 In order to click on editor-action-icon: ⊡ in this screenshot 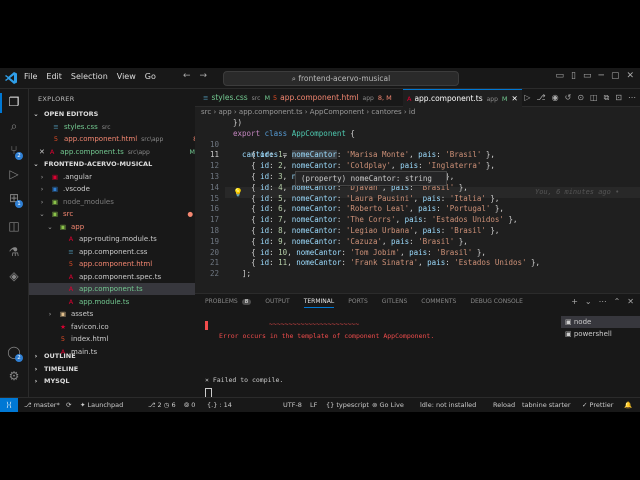, I will do `click(618, 97)`.